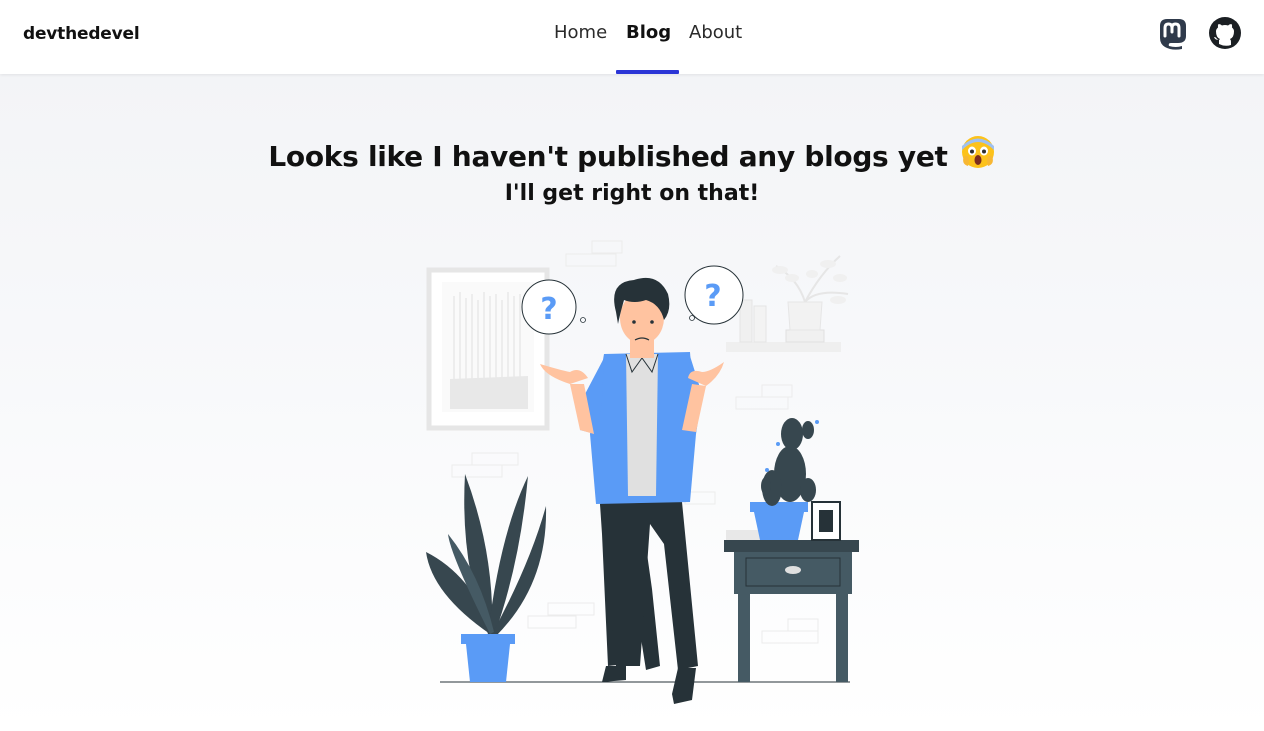 This screenshot has height=731, width=1264. What do you see at coordinates (978, 155) in the screenshot?
I see `face-screaming-in-fear-icon` at bounding box center [978, 155].